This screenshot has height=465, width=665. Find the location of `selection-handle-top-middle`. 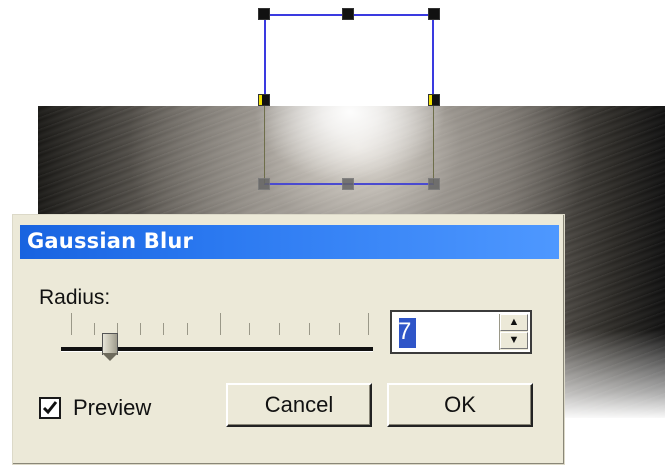

selection-handle-top-middle is located at coordinates (348, 14).